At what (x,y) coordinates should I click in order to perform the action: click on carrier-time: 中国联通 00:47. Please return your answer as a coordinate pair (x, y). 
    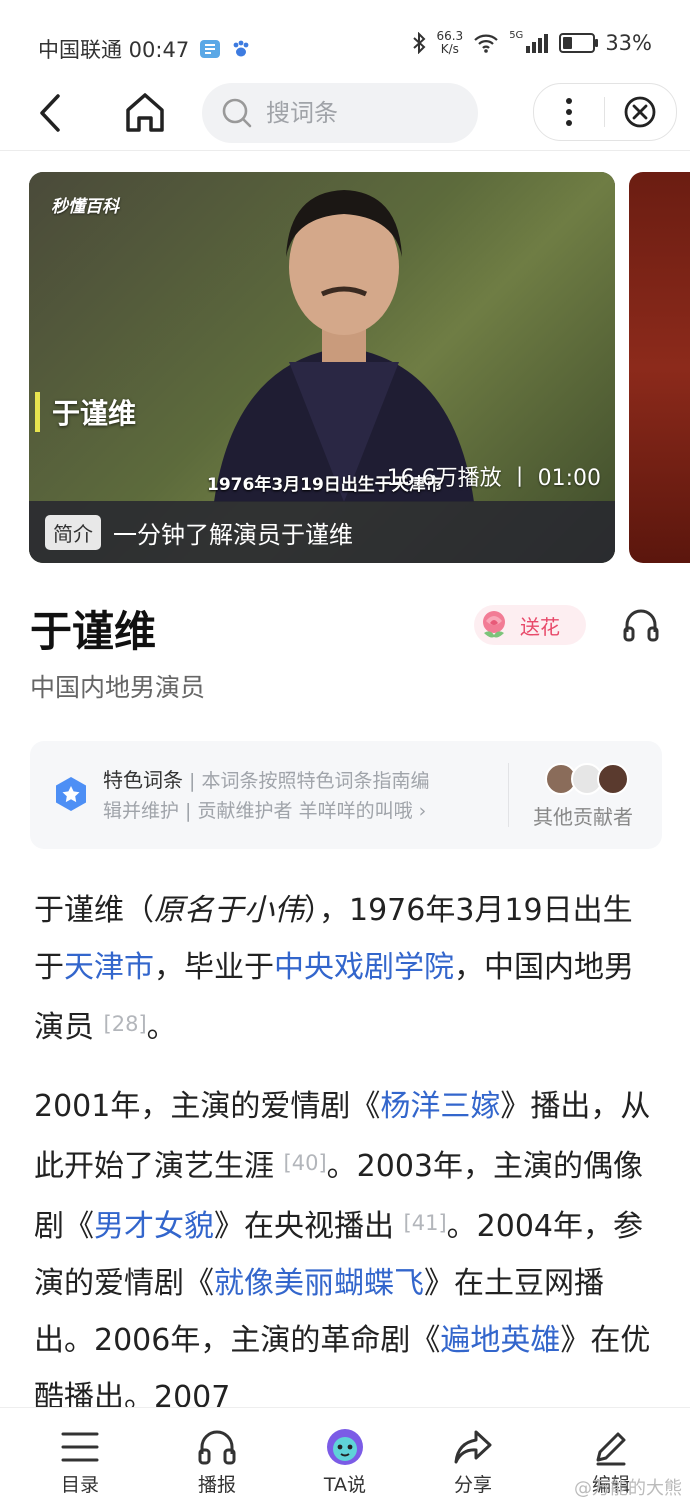
    Looking at the image, I should click on (114, 50).